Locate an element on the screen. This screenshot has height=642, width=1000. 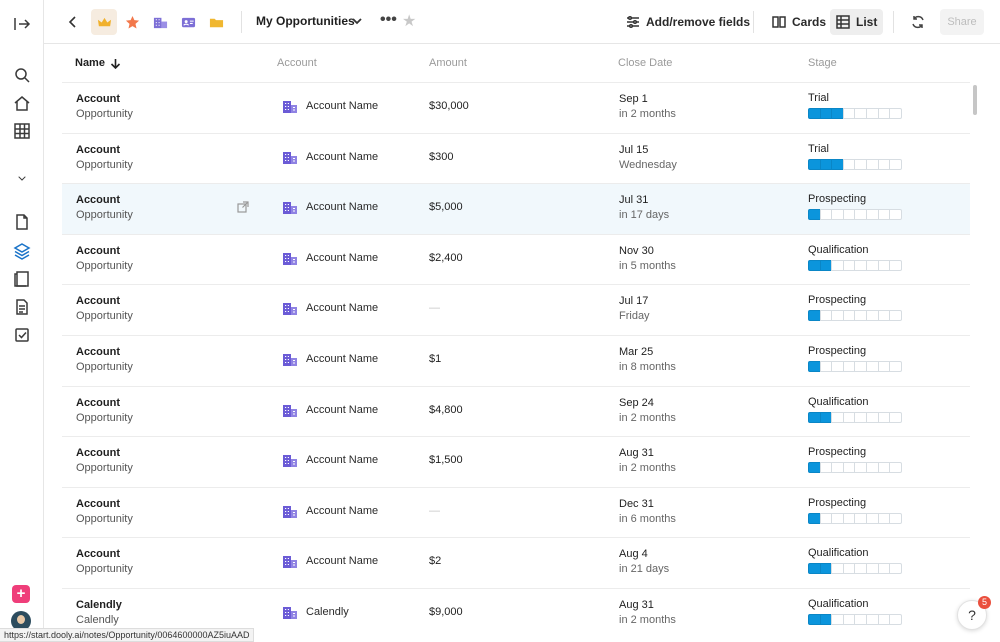
notes-icon is located at coordinates (22, 307).